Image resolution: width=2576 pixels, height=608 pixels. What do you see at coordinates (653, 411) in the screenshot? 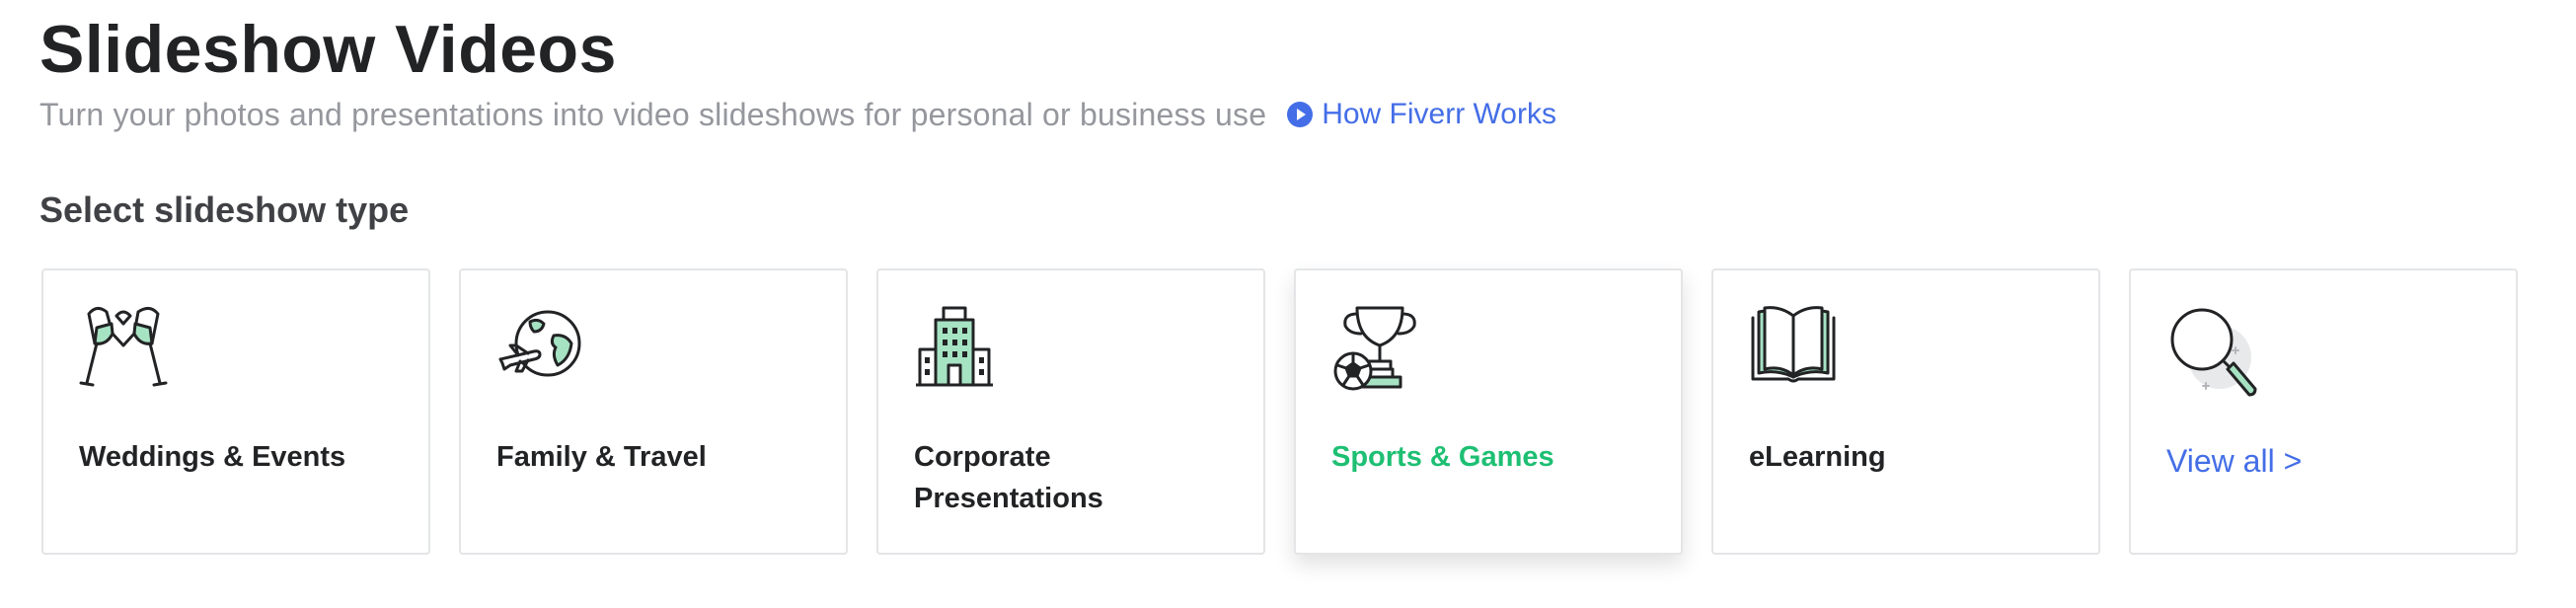
I see `card-family-travel: Family & Travel` at bounding box center [653, 411].